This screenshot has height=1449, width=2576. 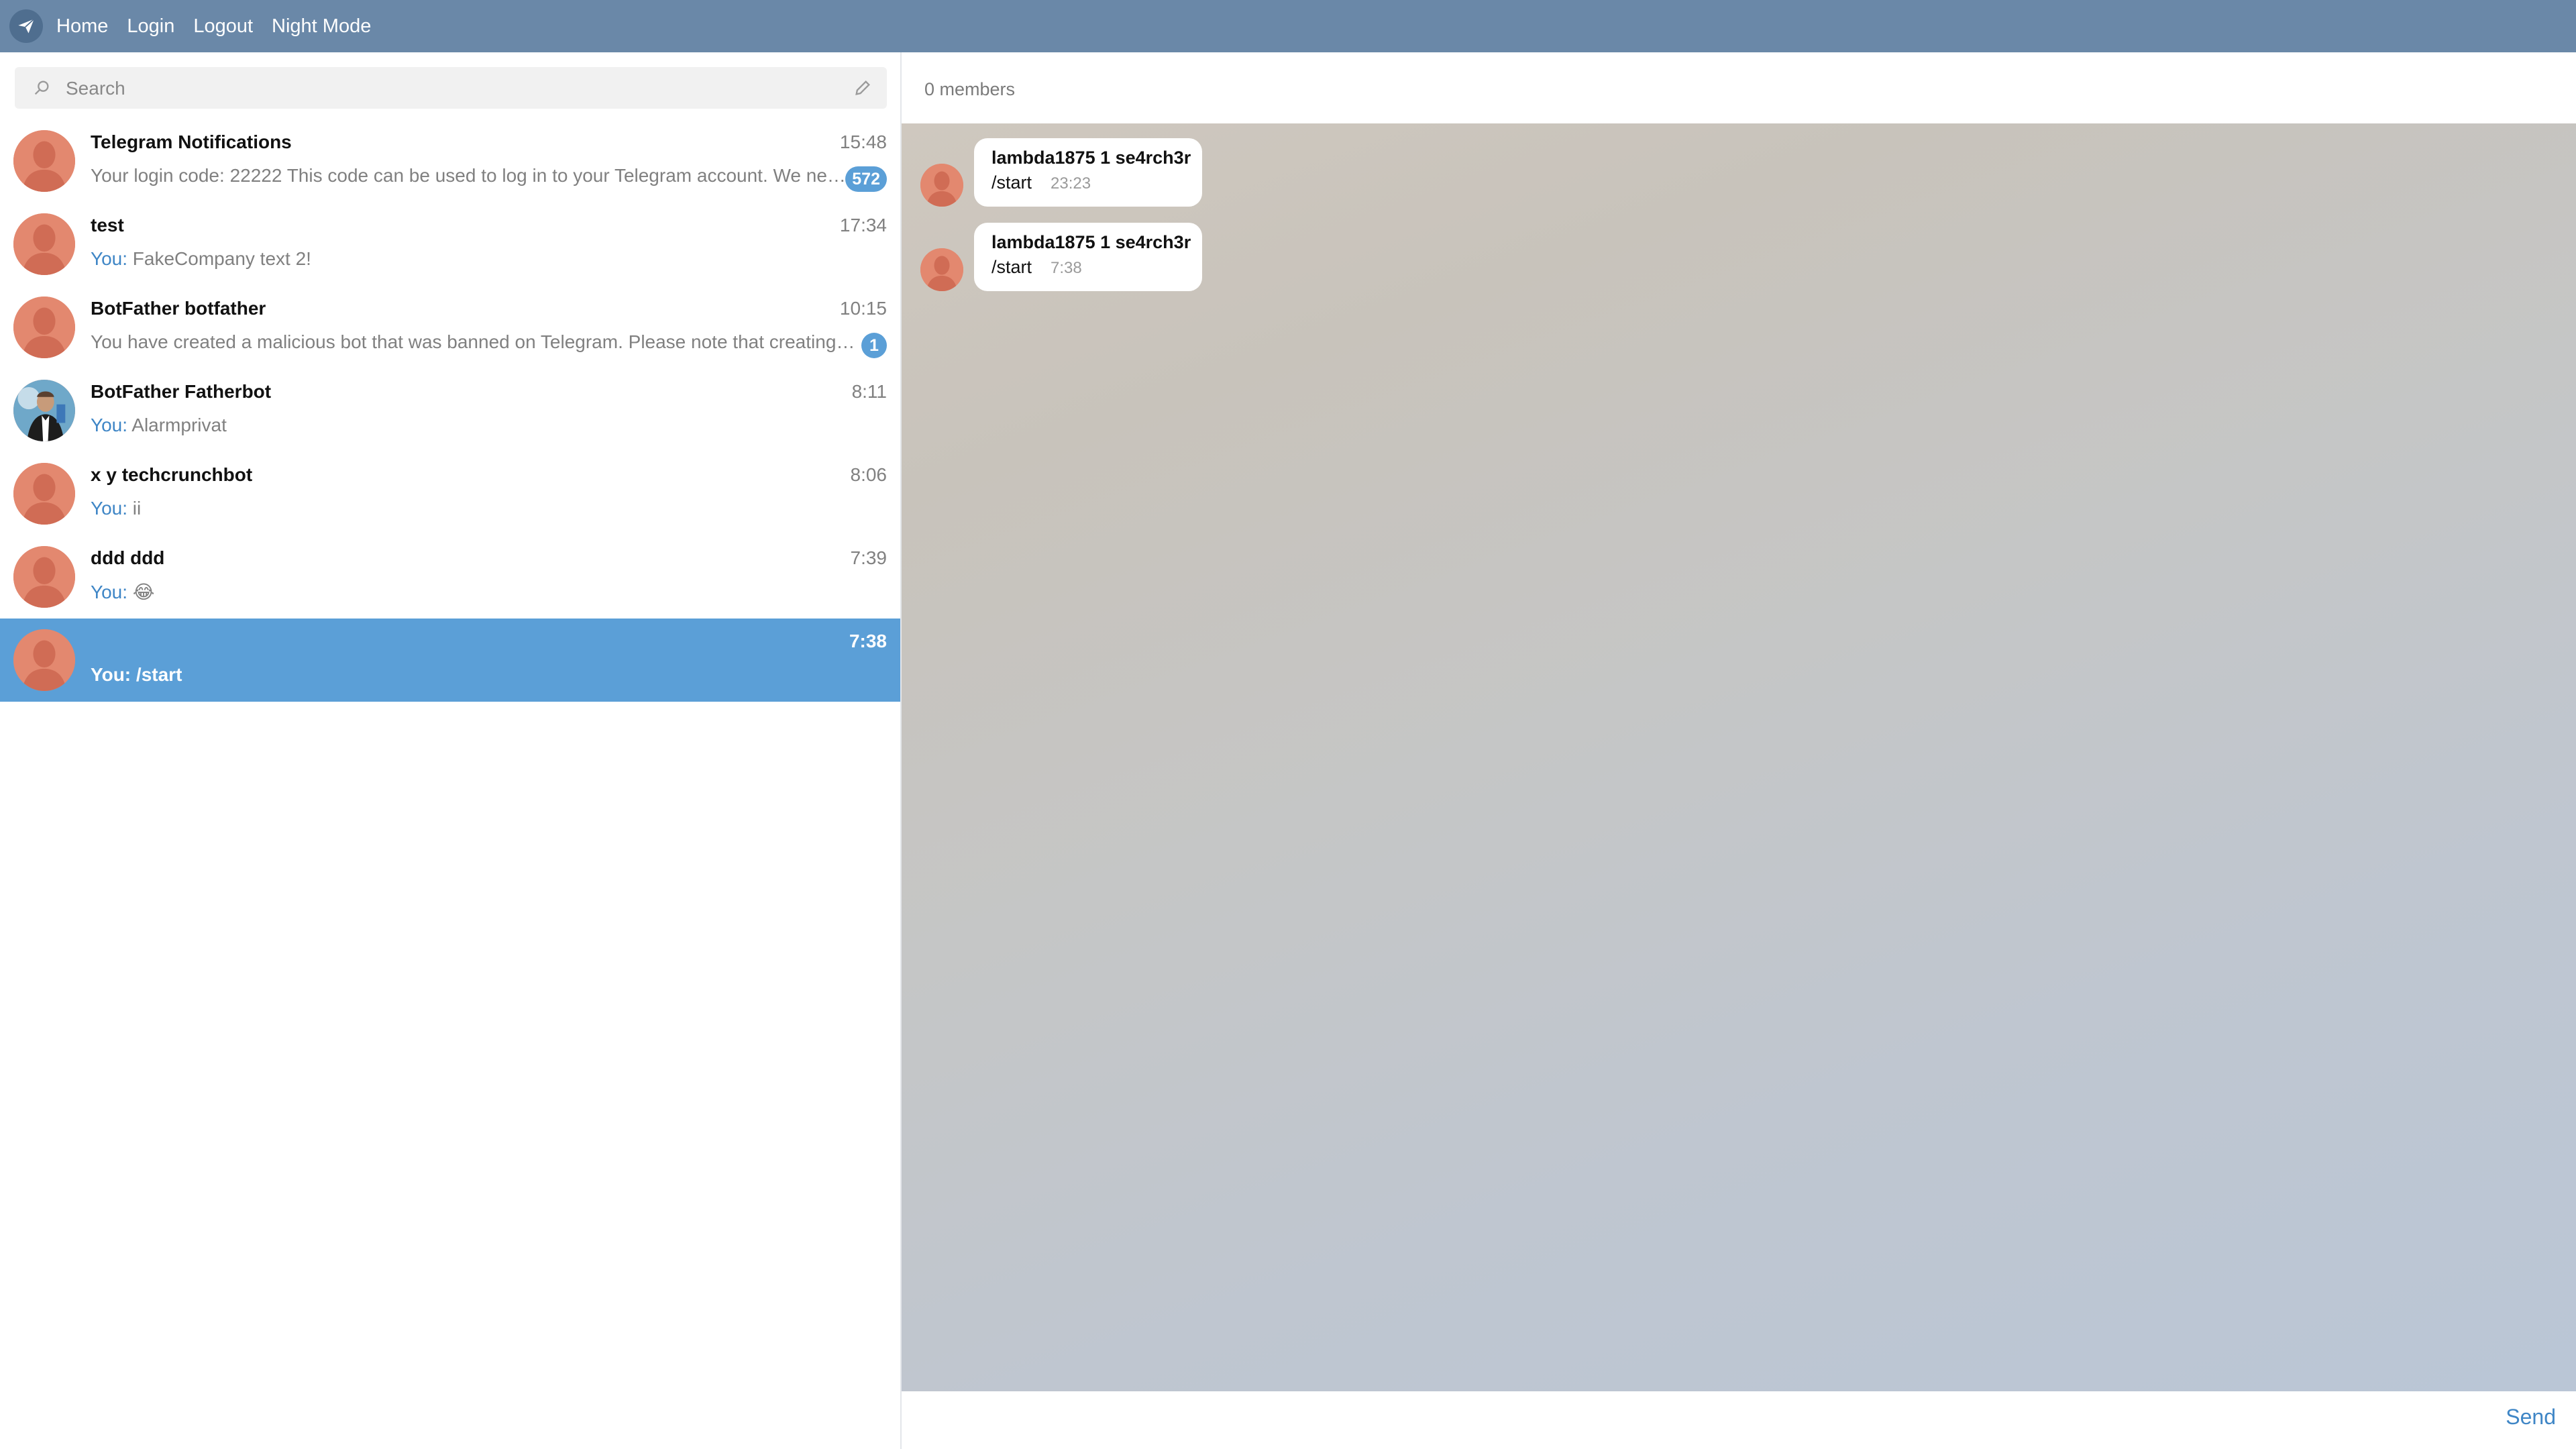 What do you see at coordinates (472, 675) in the screenshot?
I see `chat-preview: You: /start` at bounding box center [472, 675].